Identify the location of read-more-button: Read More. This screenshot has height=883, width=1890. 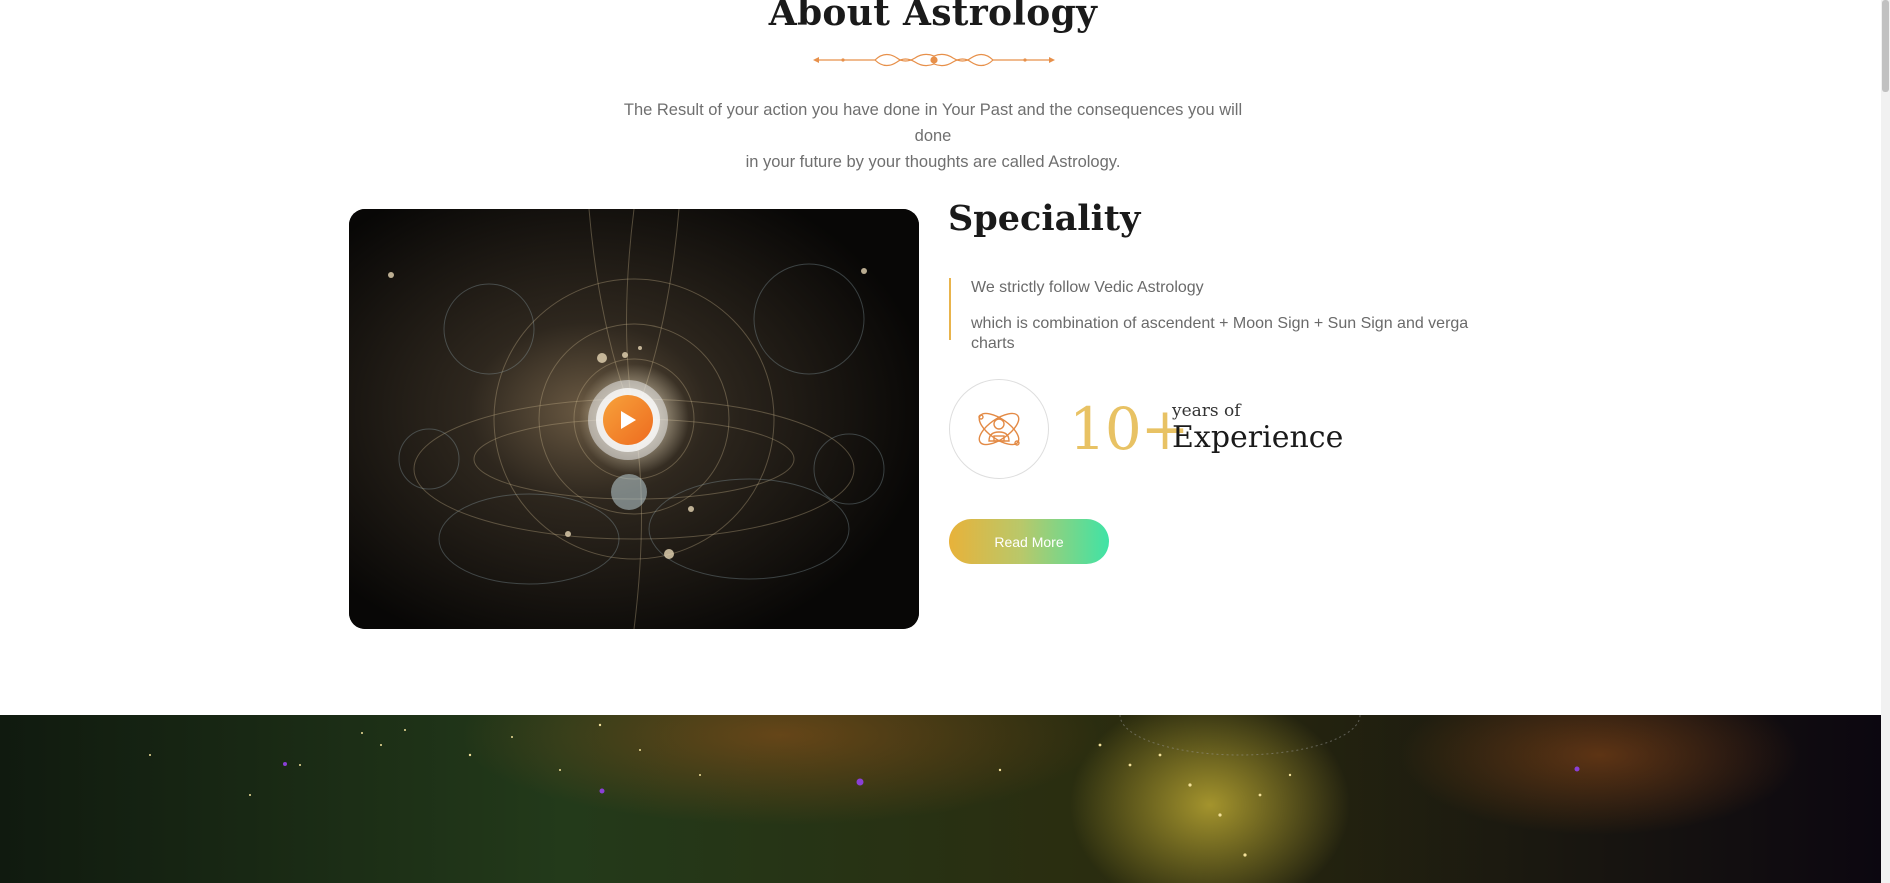
(1029, 541).